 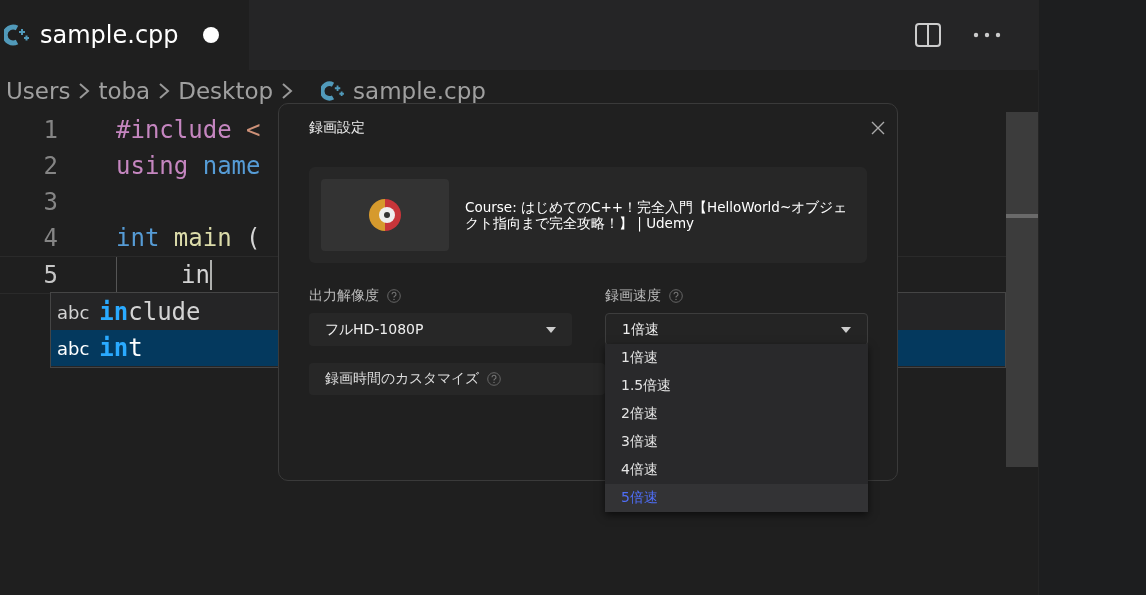 I want to click on code-line: int main (, so click(x=188, y=238).